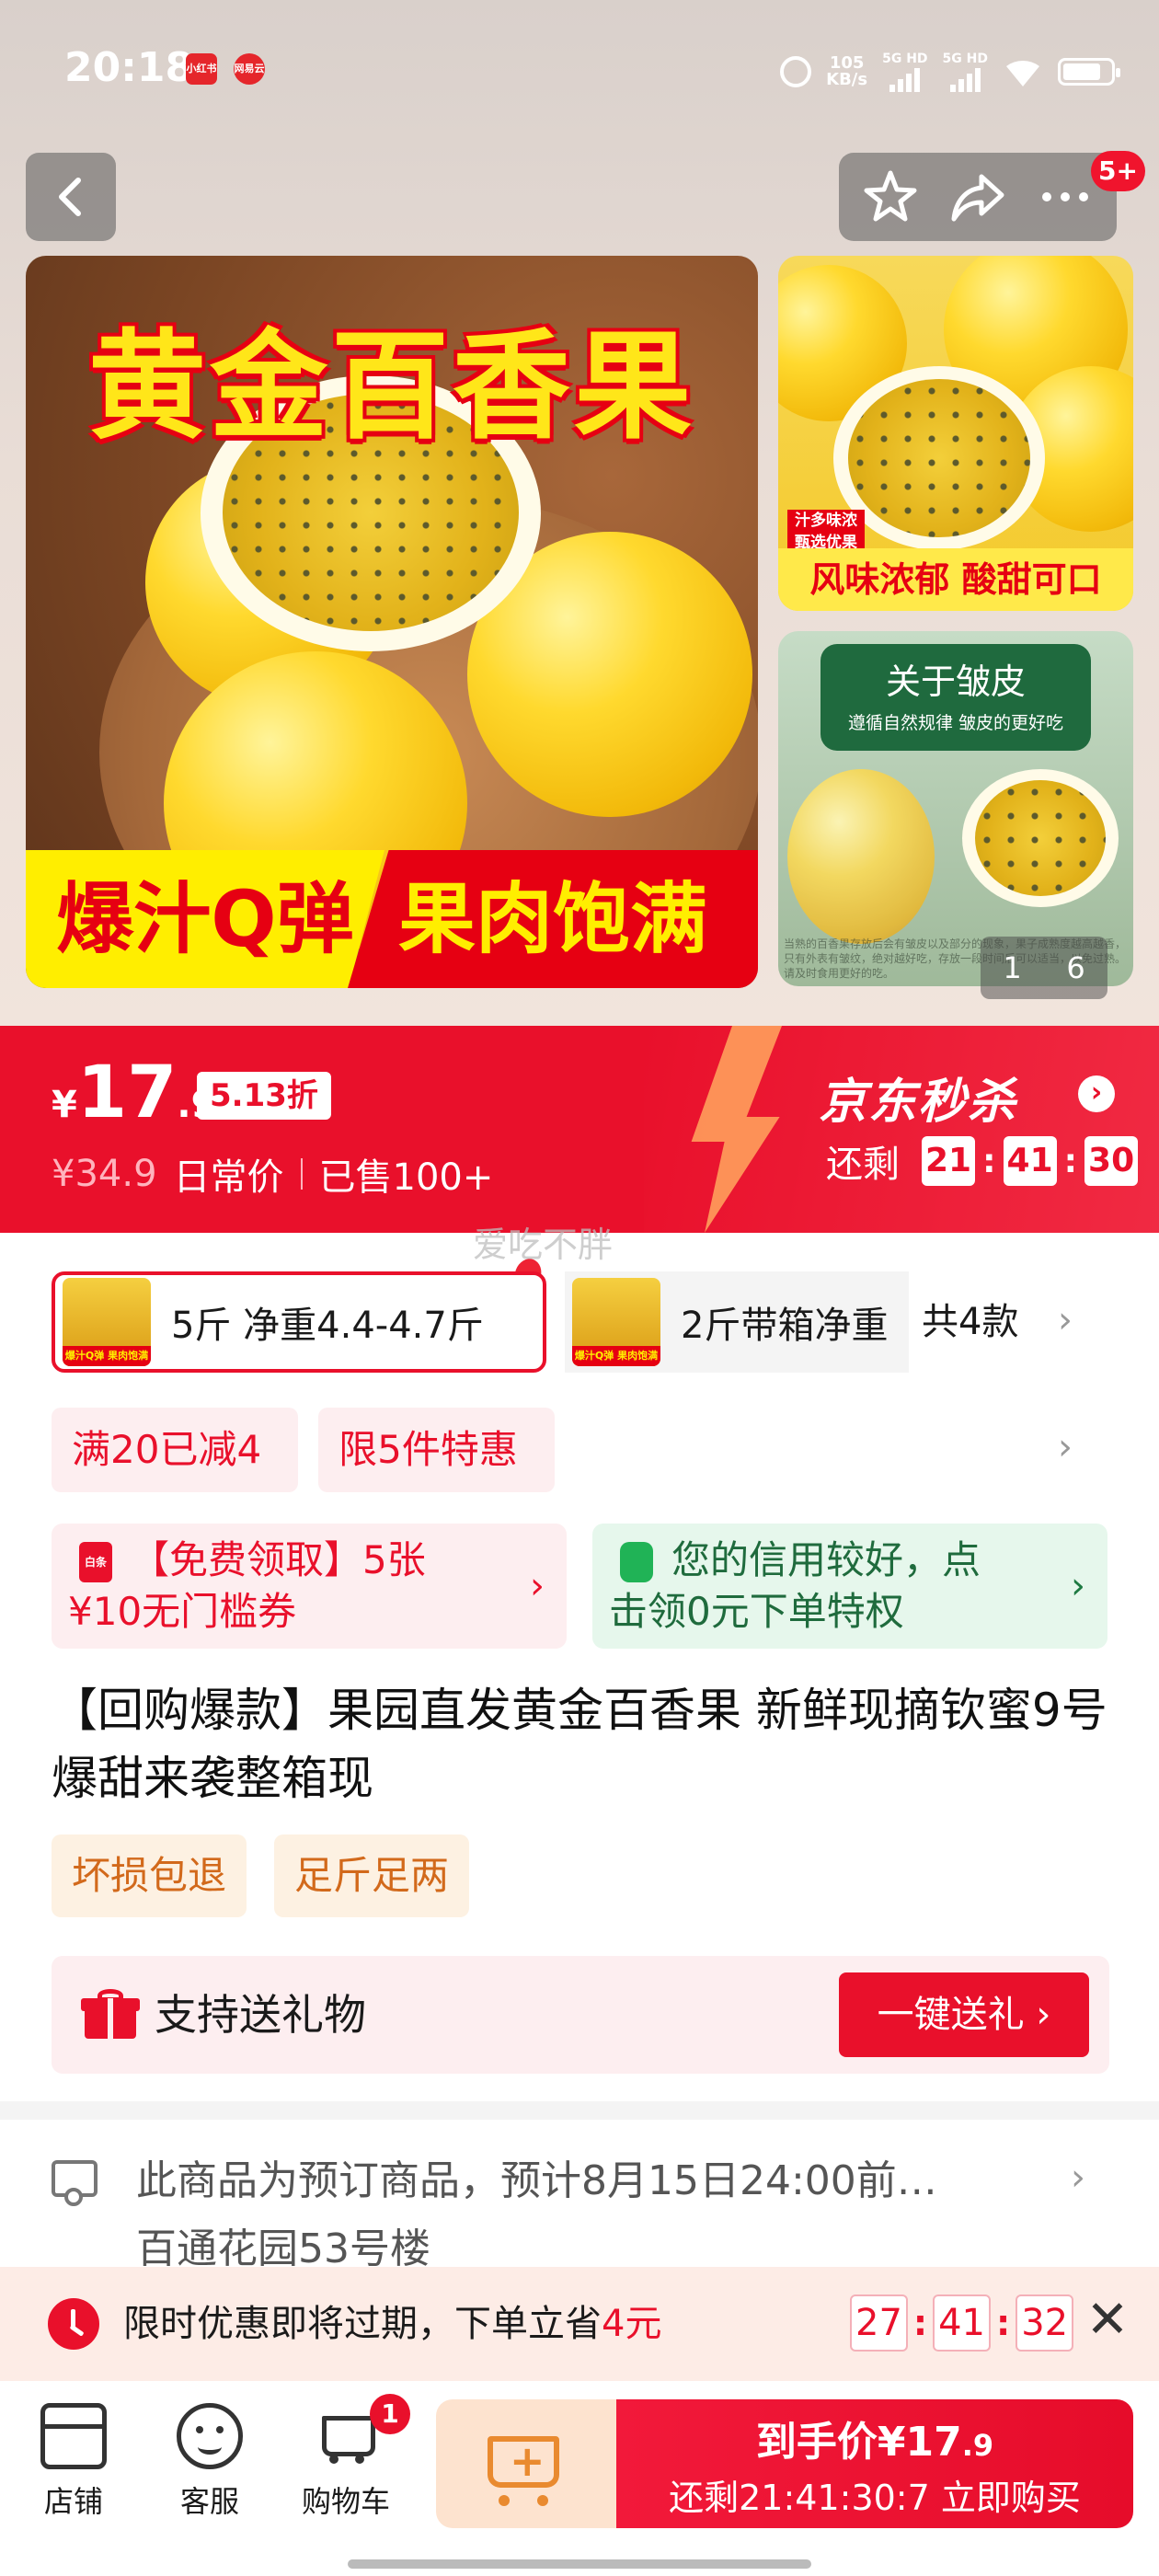  Describe the element at coordinates (955, 697) in the screenshot. I see `thumb-header: 关于皱皮 遵循自然规律 皱皮的更好吃` at that location.